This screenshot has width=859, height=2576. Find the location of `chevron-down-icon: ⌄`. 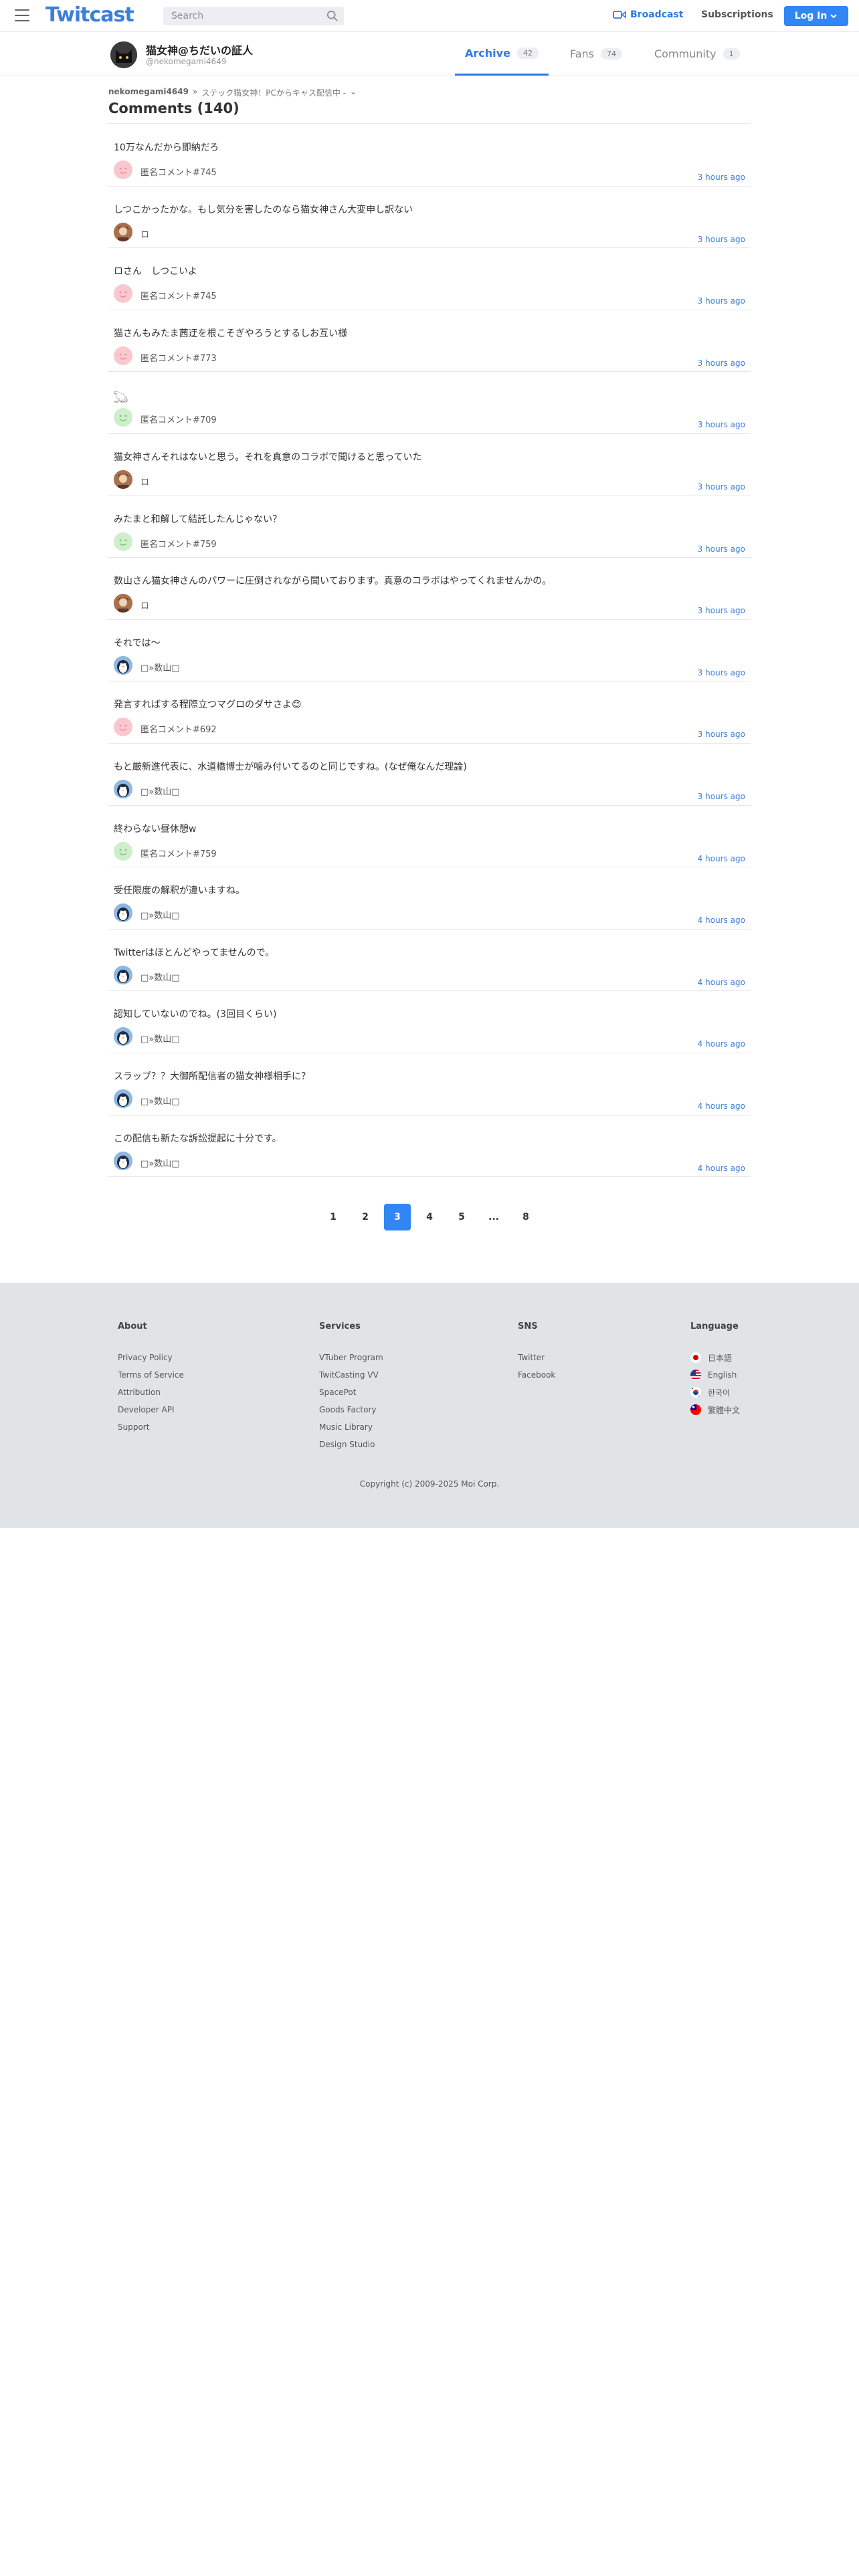

chevron-down-icon: ⌄ is located at coordinates (353, 92).